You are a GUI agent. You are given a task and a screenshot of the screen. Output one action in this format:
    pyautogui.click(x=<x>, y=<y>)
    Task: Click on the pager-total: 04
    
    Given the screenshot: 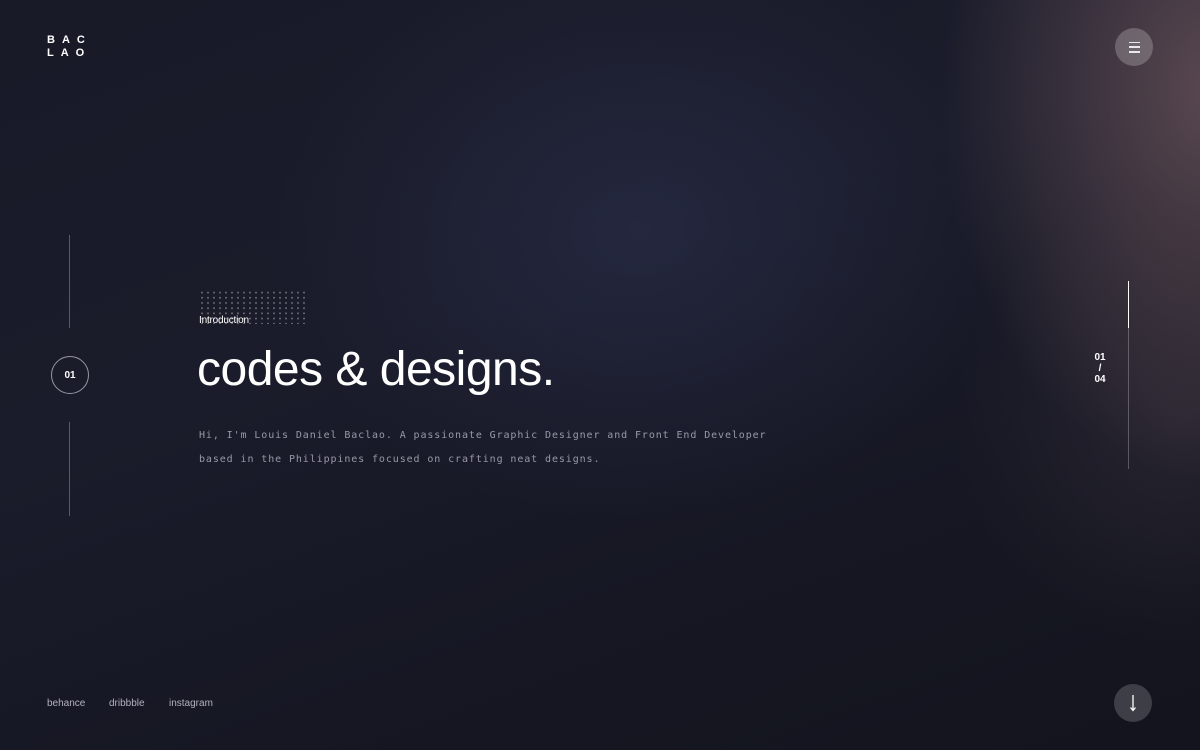 What is the action you would take?
    pyautogui.click(x=1100, y=379)
    